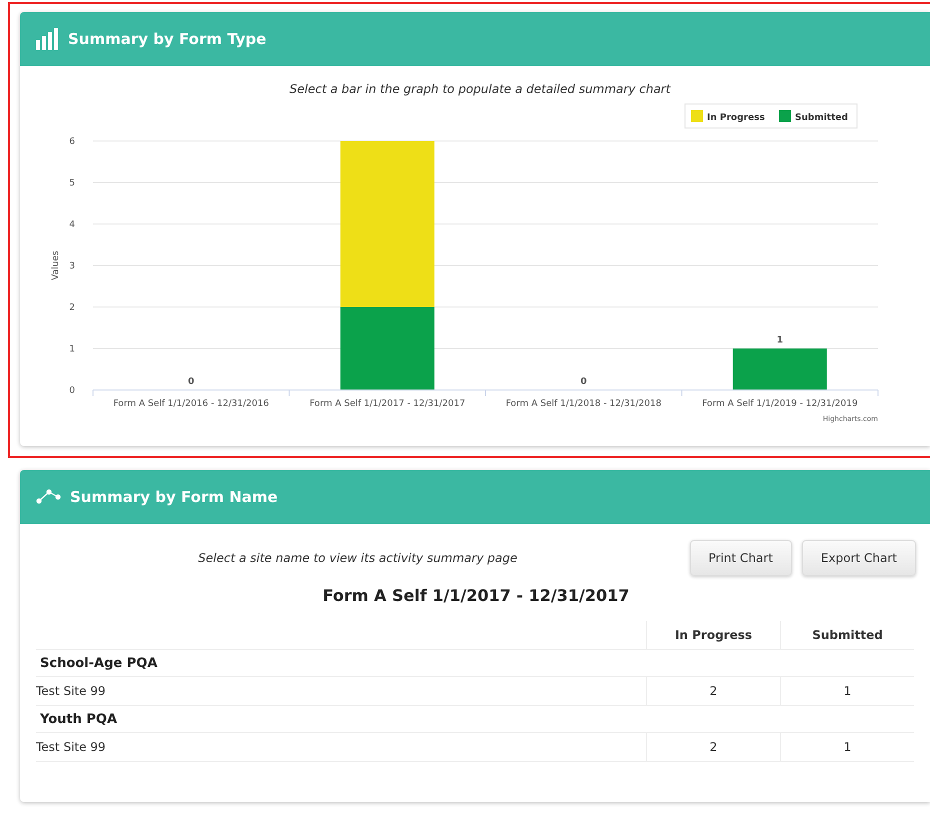 The image size is (930, 833). Describe the element at coordinates (72, 391) in the screenshot. I see `y-tick-label: 0` at that location.